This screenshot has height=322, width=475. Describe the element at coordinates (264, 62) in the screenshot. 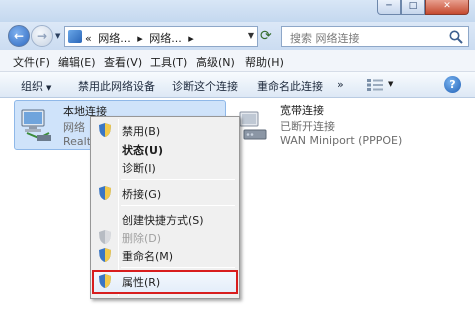

I see `menu-help: 帮助(H)` at that location.